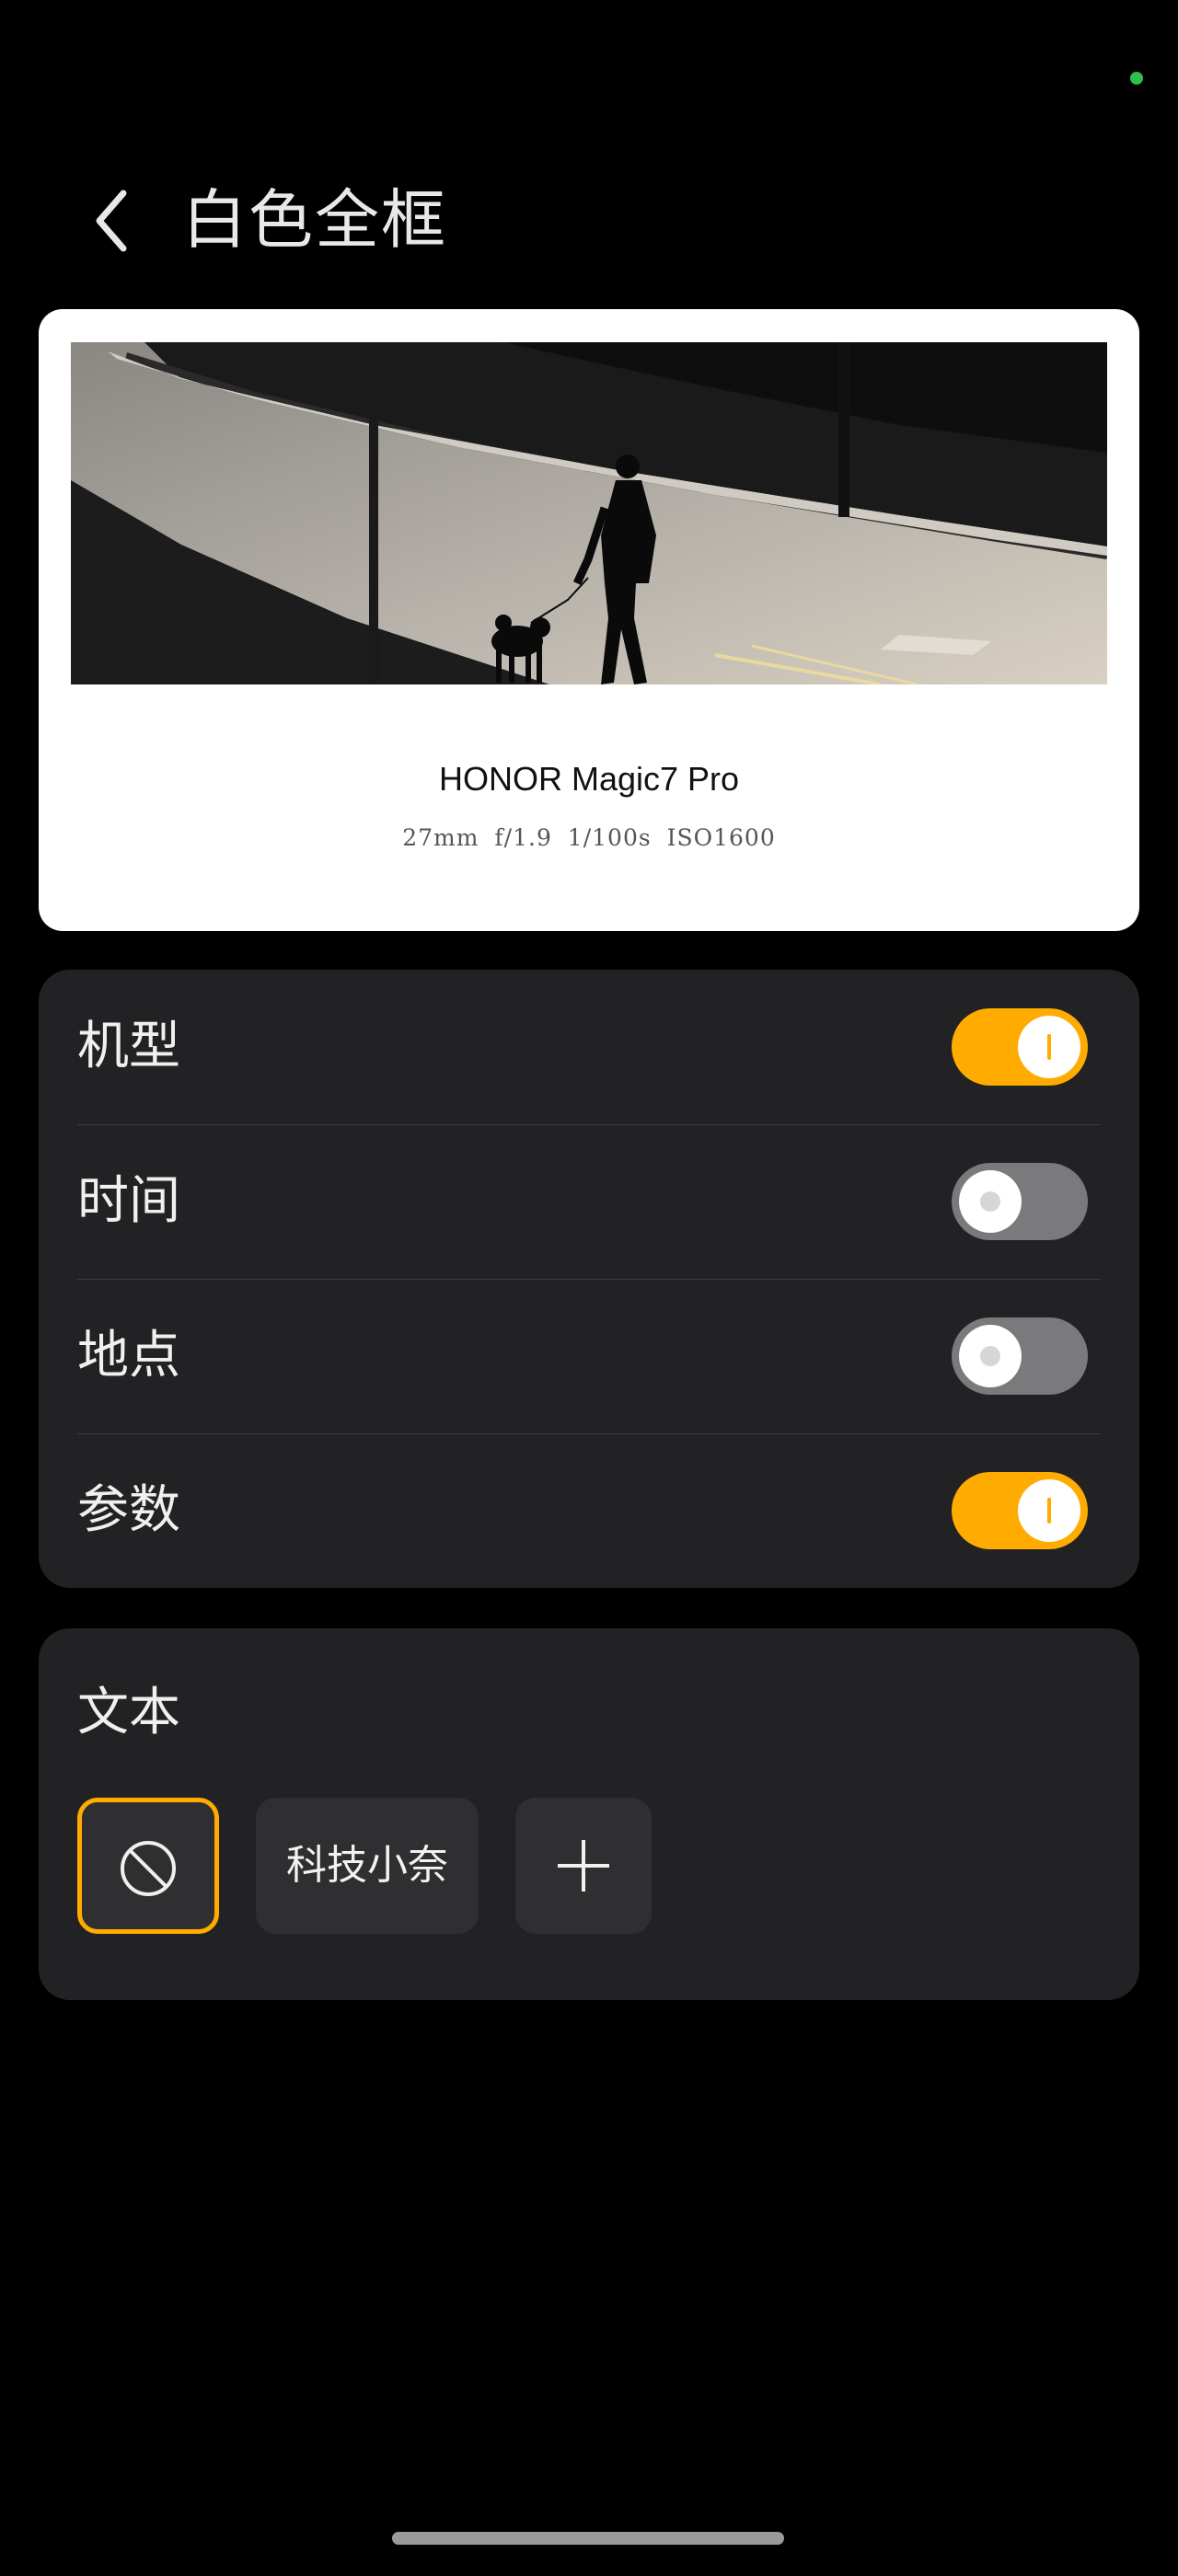  Describe the element at coordinates (128, 1510) in the screenshot. I see `toggle-label-params: 参数` at that location.